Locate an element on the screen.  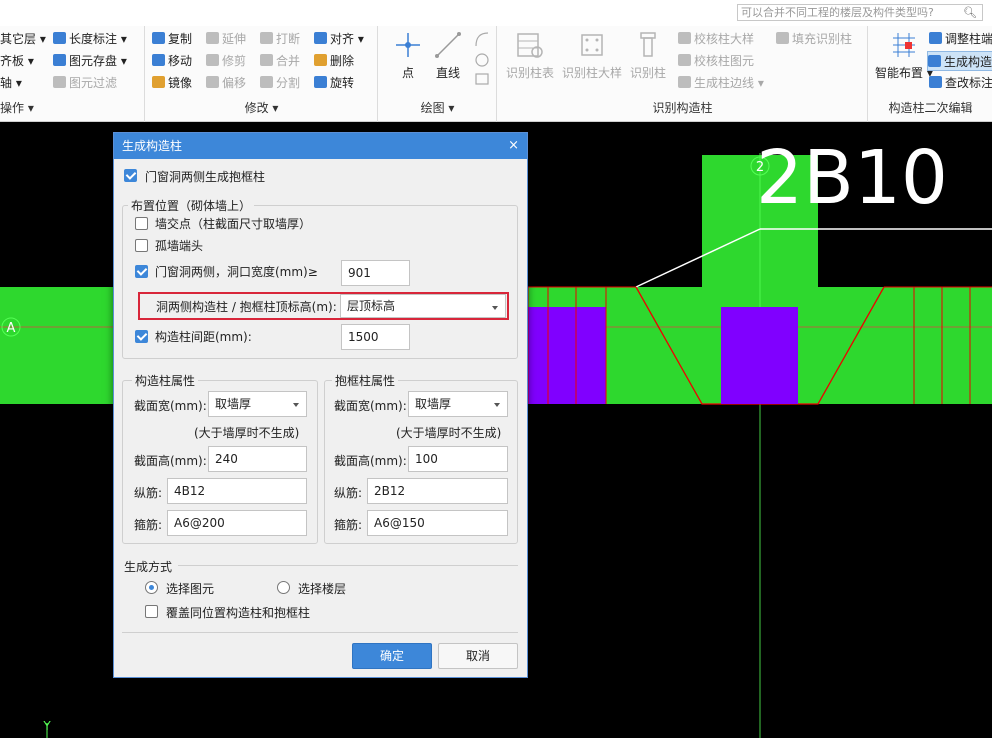
pick-floor-label: 选择楼层 is located at coordinates (322, 589).